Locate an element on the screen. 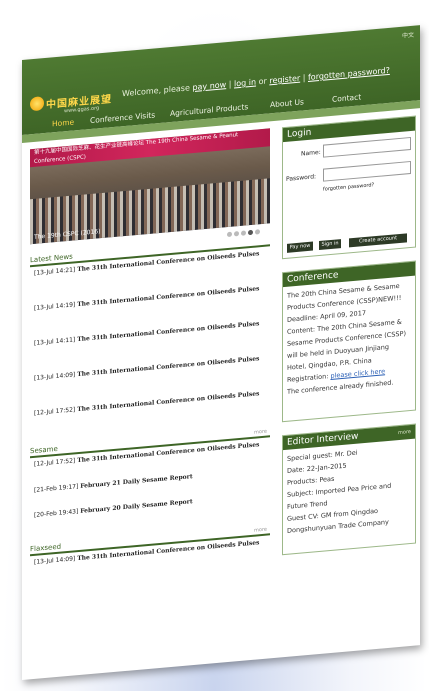  welcome-text: Welcome, please is located at coordinates (156, 91).